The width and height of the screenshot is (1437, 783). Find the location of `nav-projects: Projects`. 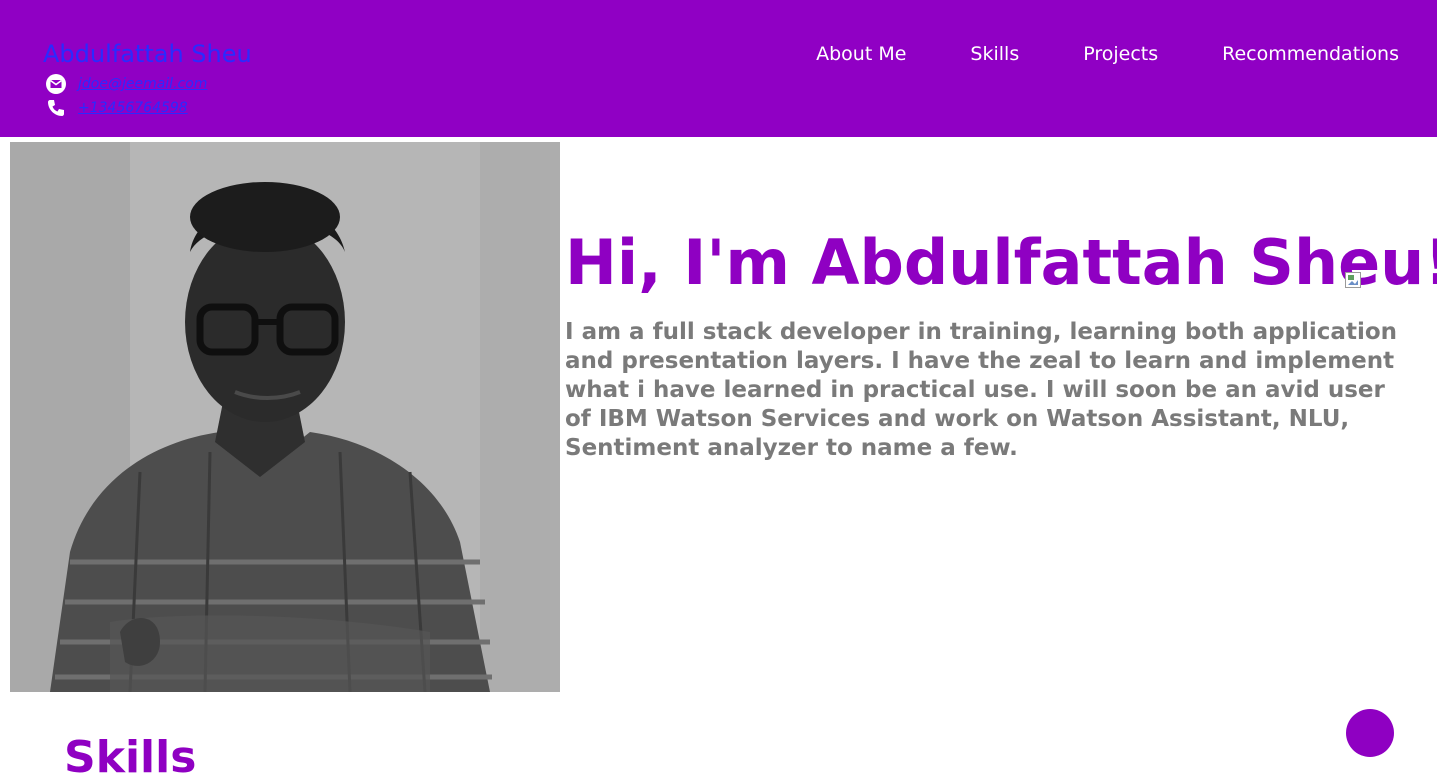

nav-projects: Projects is located at coordinates (1120, 54).